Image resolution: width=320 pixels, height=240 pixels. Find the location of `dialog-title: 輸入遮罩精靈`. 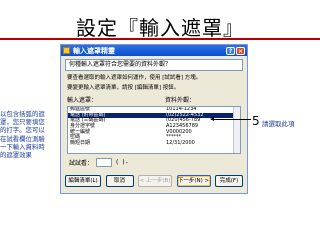

dialog-title: 輸入遮罩精靈 is located at coordinates (94, 50).